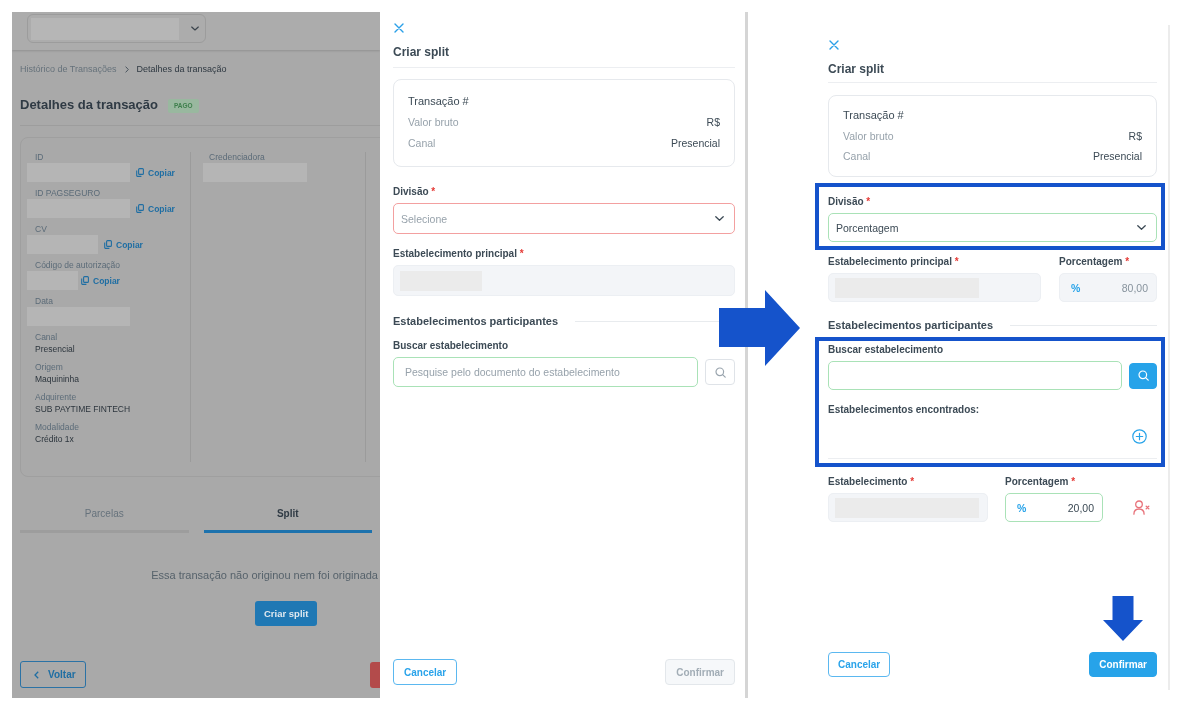 The height and width of the screenshot is (712, 1185). I want to click on field-label: Modalidade, so click(57, 427).